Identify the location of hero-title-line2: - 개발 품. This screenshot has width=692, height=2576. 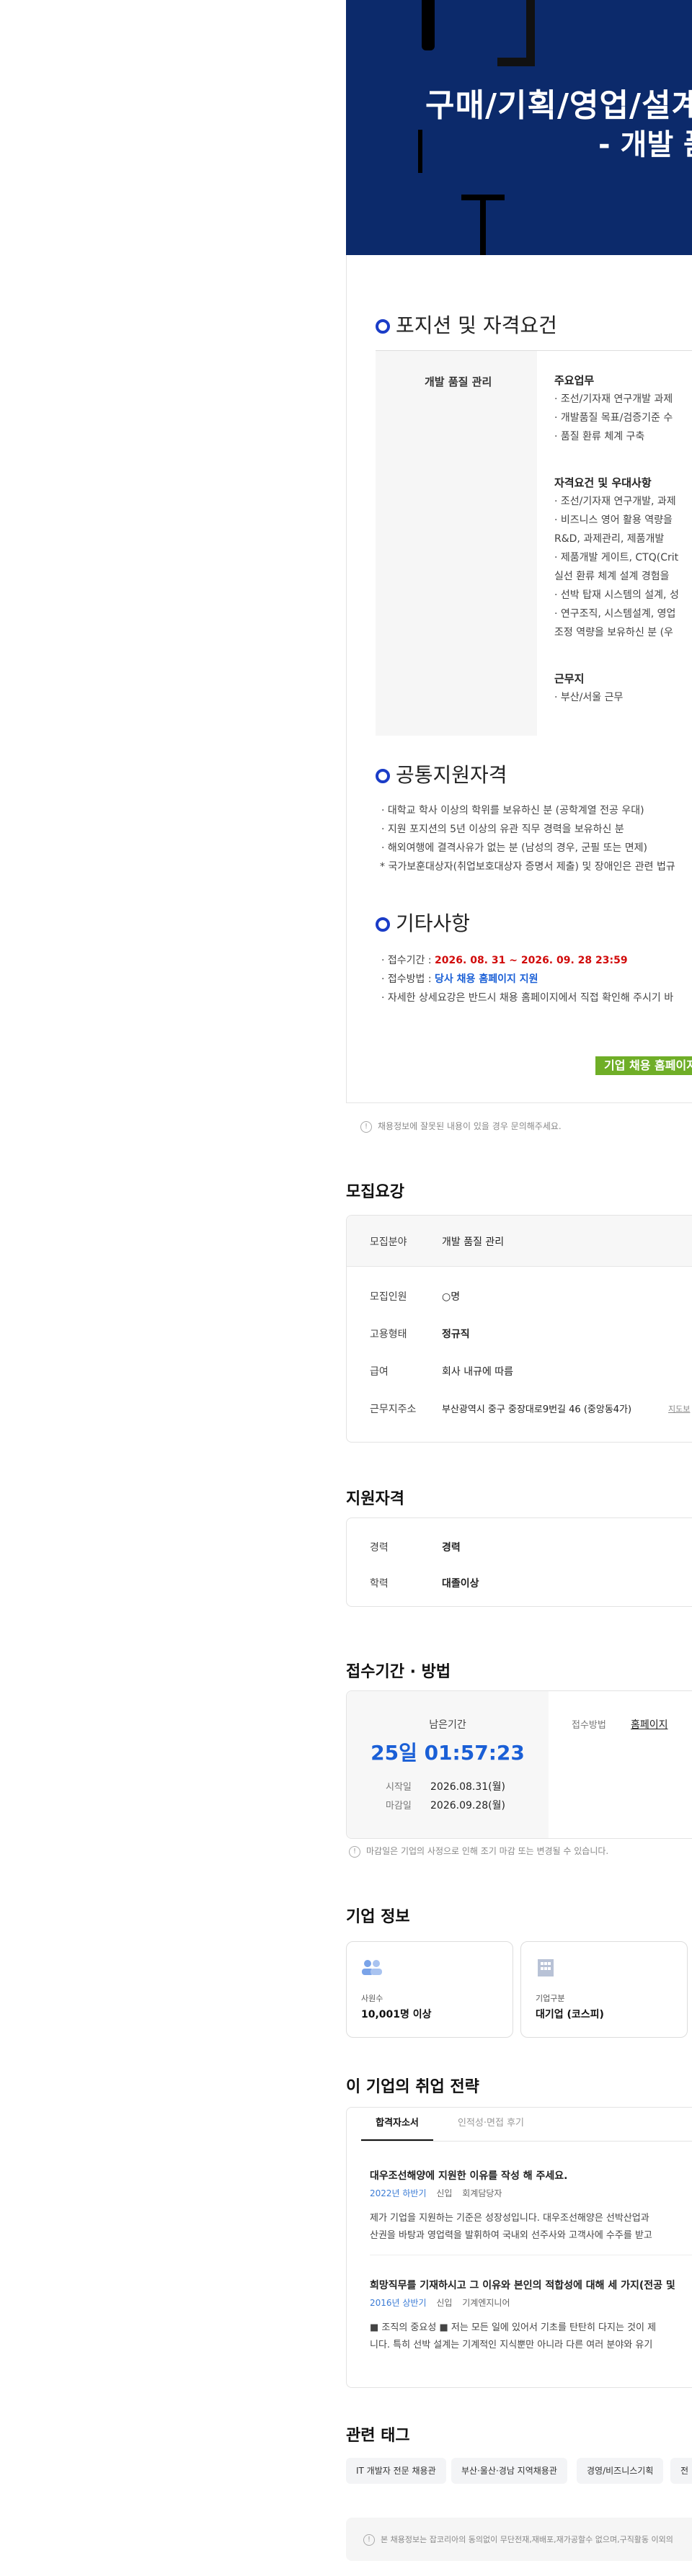
(645, 144).